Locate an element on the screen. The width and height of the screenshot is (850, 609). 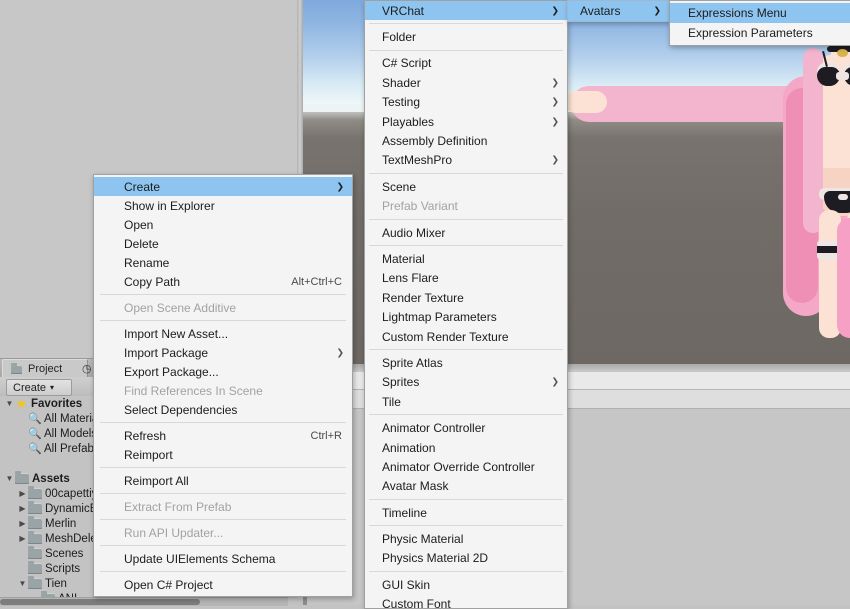
avatar-choker-charm is located at coordinates (842, 53).